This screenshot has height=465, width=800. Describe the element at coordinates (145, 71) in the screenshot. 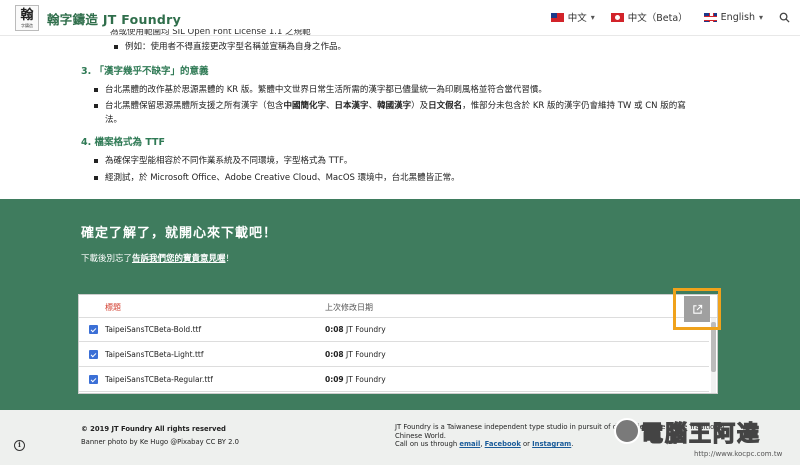

I see `section-heading-3: 3. 「漢字幾乎不缺字」的意義` at that location.